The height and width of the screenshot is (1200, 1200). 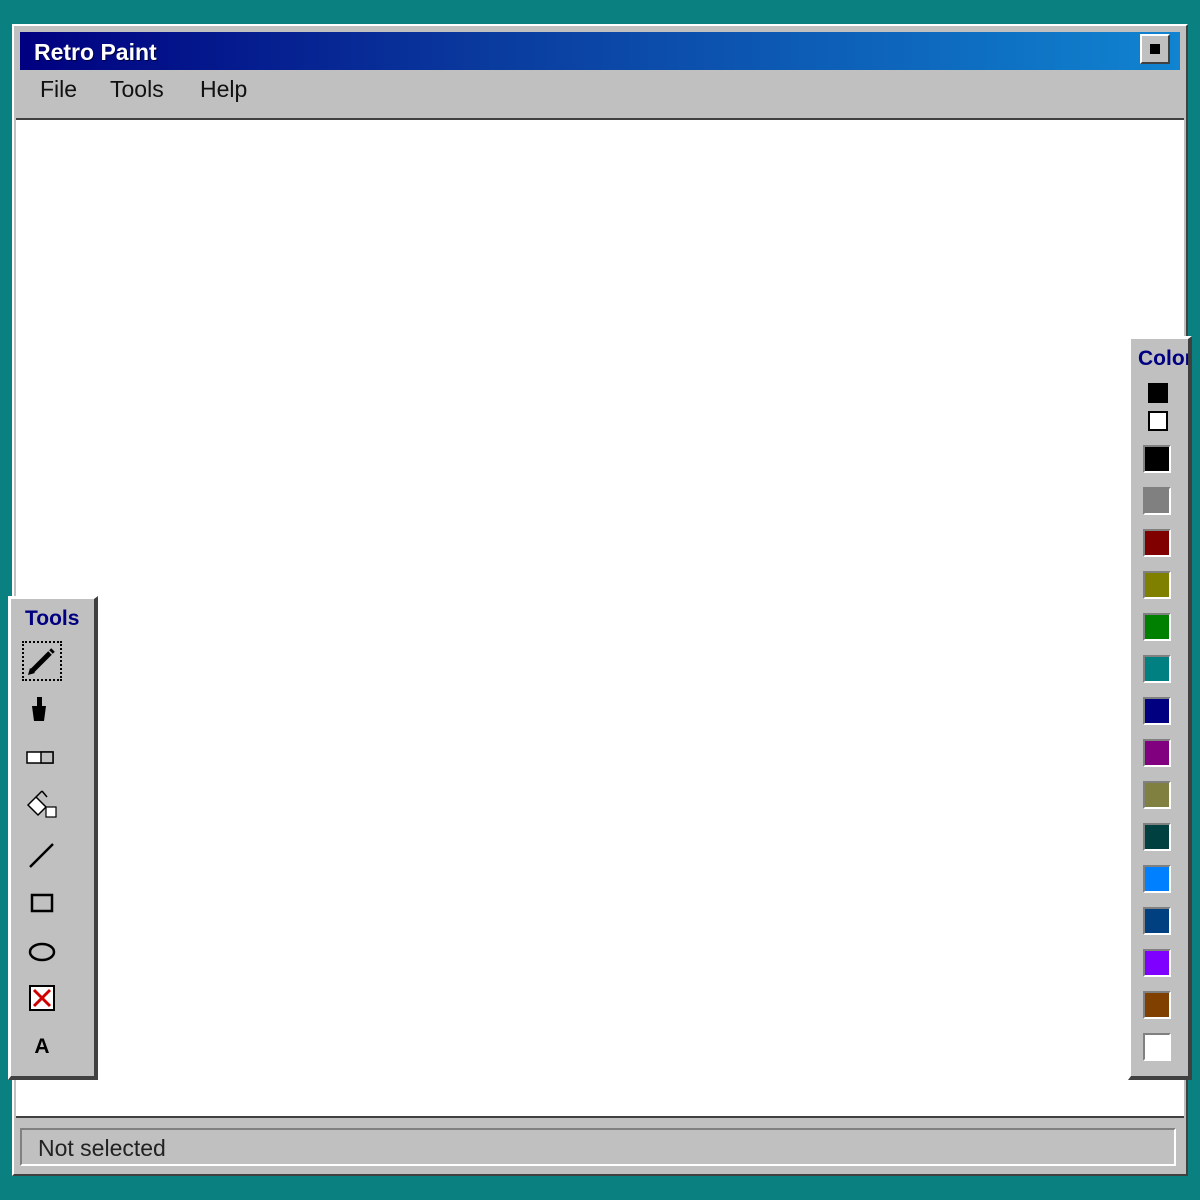 I want to click on background-color, so click(x=1158, y=421).